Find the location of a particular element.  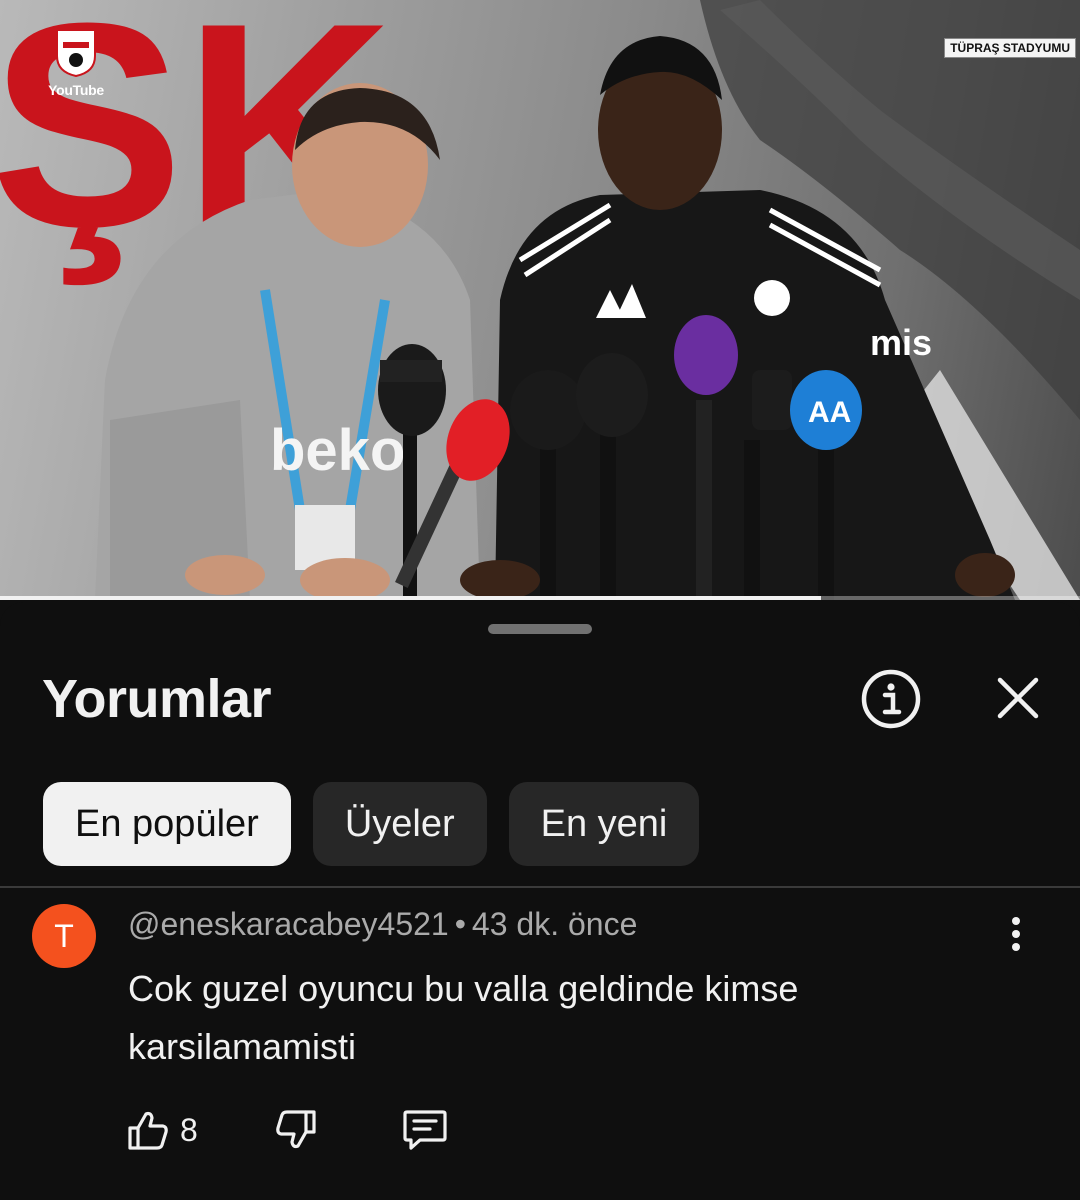

comment-time: 43 dk. önce is located at coordinates (554, 924).